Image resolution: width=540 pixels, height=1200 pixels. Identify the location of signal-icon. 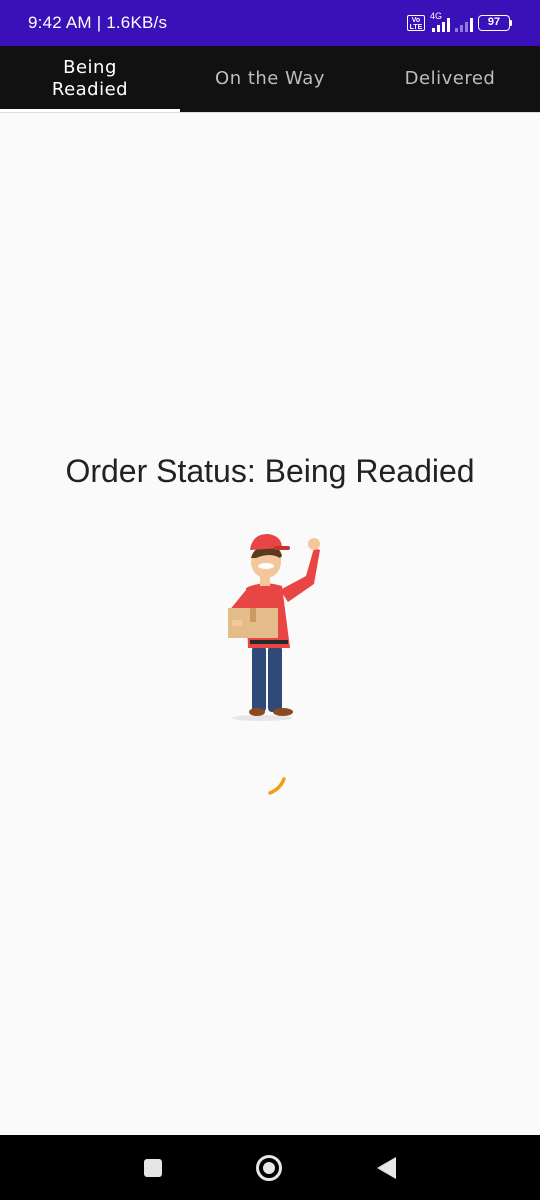
(464, 23).